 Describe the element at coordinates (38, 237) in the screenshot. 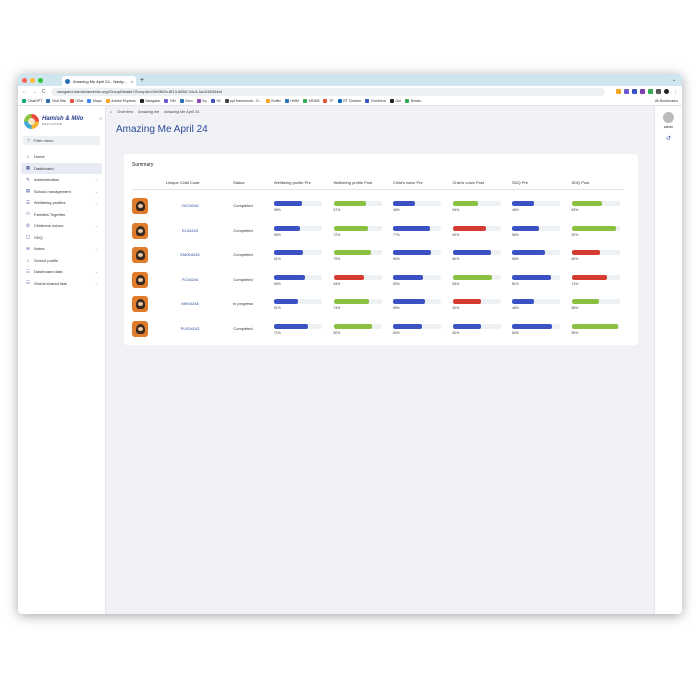

I see `sidebar-item-label: SDQ` at that location.